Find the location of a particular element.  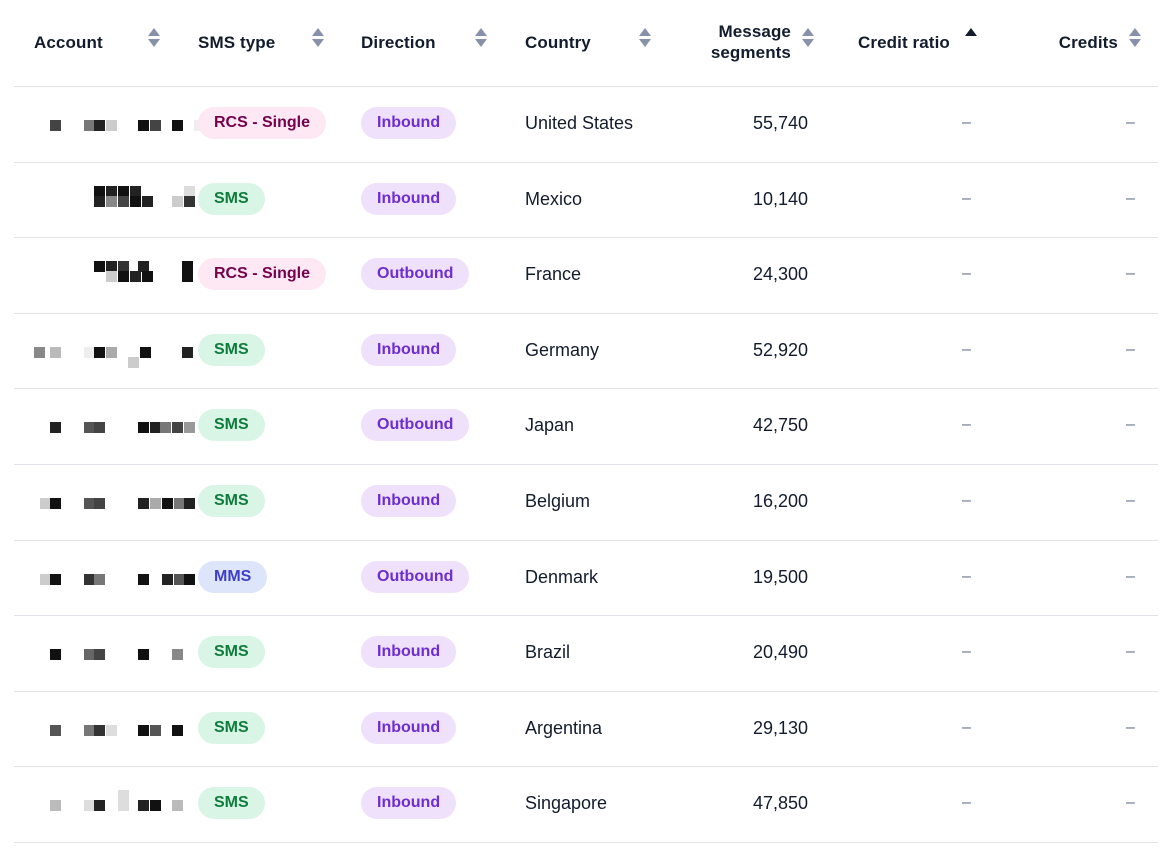

message-segments-cell: 24,300 is located at coordinates (780, 274).